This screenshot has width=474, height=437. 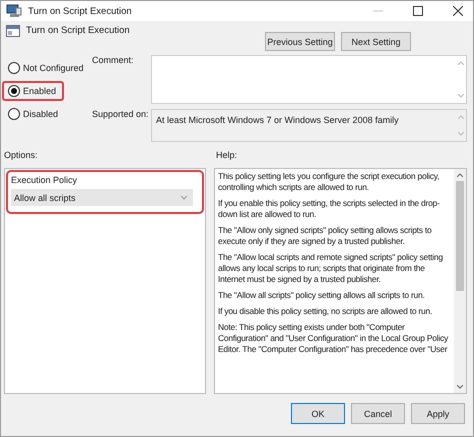 I want to click on scroll-down-icon, so click(x=460, y=387).